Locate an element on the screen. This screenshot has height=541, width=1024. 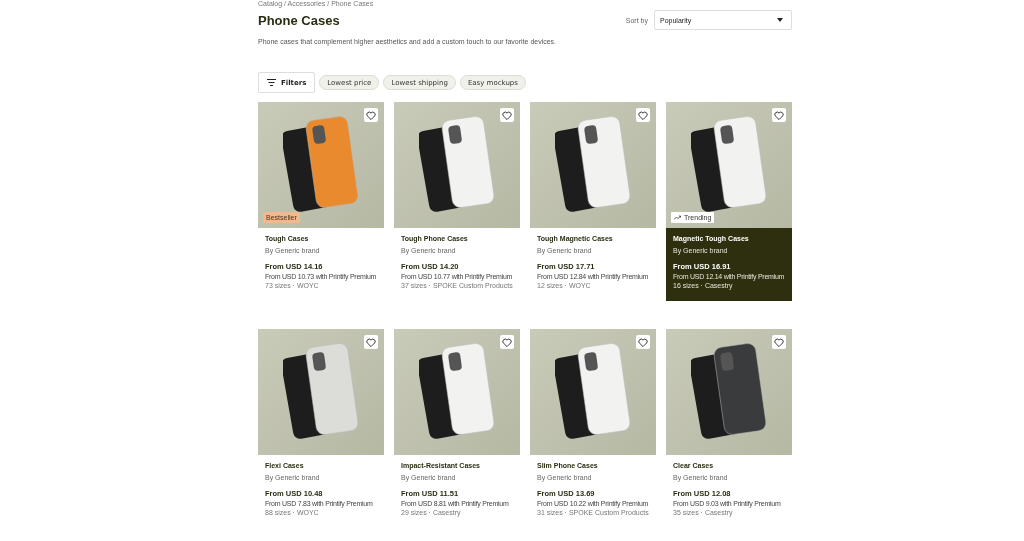
trend-icon is located at coordinates (677, 217).